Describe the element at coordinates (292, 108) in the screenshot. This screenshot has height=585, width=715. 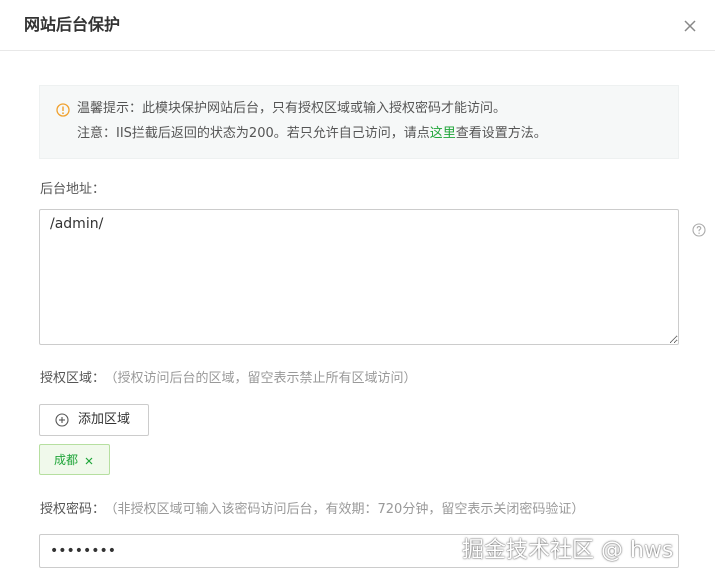
I see `notice-text-line1: 温馨提示：此模块保护网站后台，只有授权区域或输入授权密码才能访问。` at that location.